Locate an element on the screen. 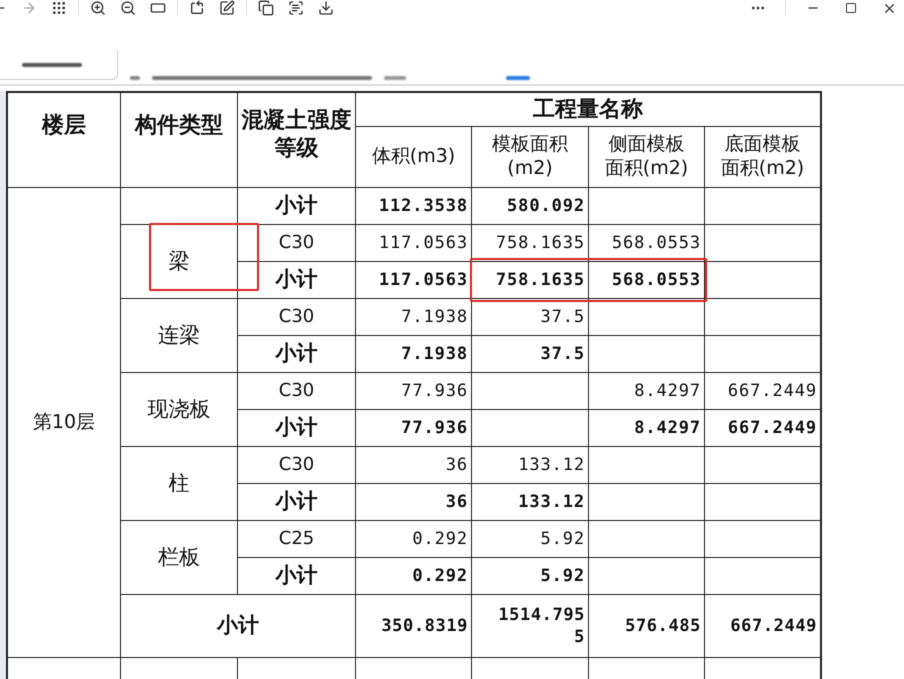 This screenshot has height=679, width=904. table-cell: 350.8319 is located at coordinates (414, 626).